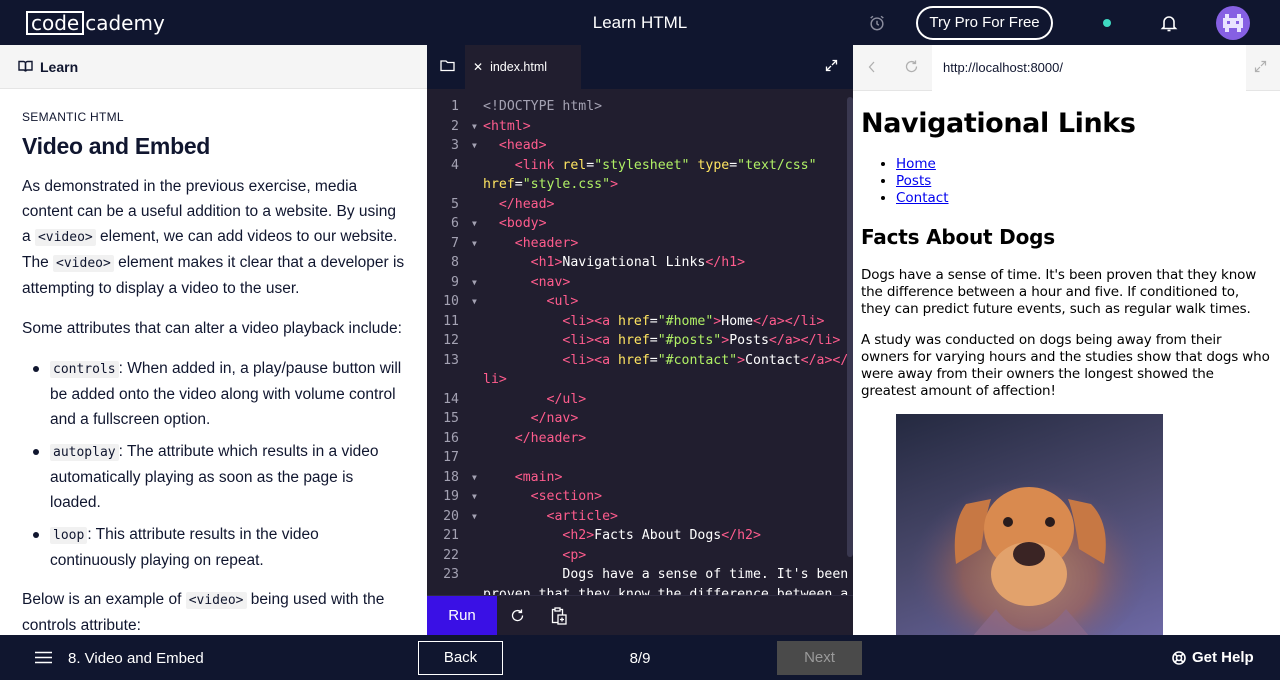 The image size is (1280, 680). I want to click on code-line: 5 </head>, so click(503, 204).